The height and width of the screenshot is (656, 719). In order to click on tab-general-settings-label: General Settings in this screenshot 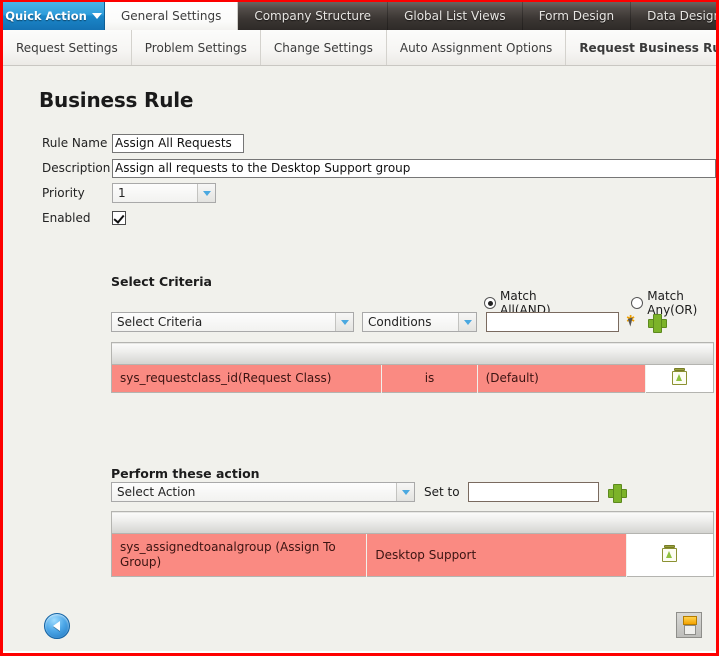, I will do `click(171, 16)`.